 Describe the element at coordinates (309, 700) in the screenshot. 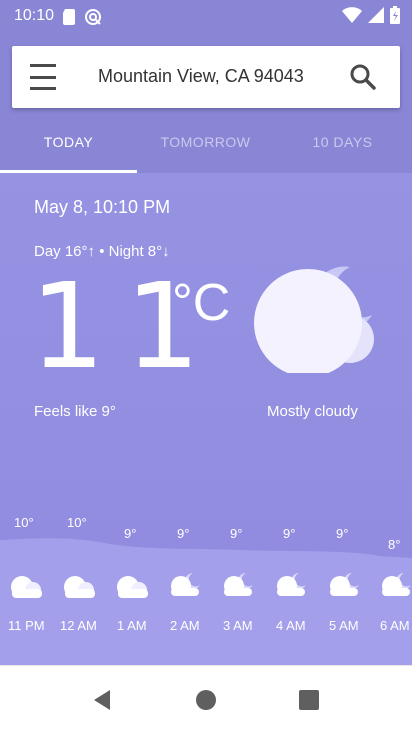

I see `recents-icon` at that location.